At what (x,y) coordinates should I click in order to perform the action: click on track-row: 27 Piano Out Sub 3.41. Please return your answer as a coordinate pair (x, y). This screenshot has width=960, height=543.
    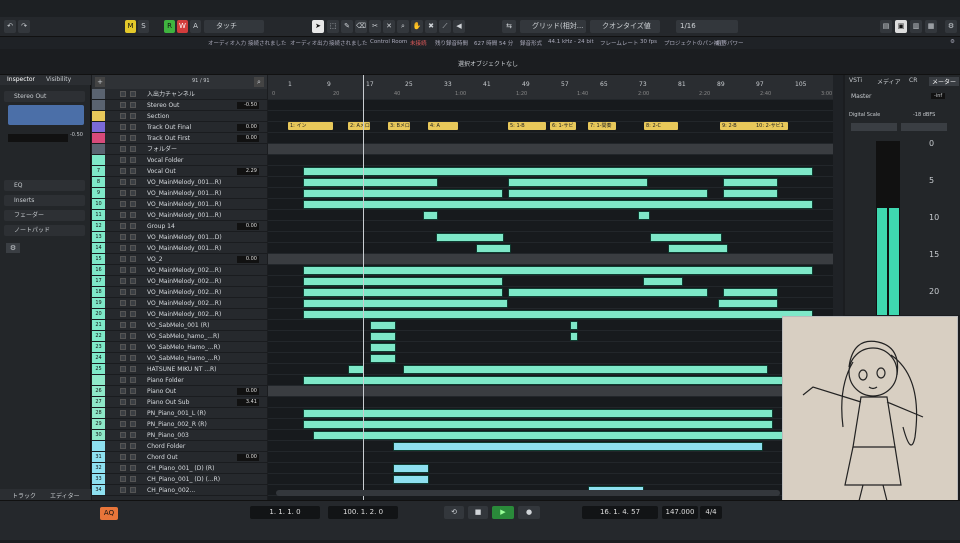
    Looking at the image, I should click on (179, 402).